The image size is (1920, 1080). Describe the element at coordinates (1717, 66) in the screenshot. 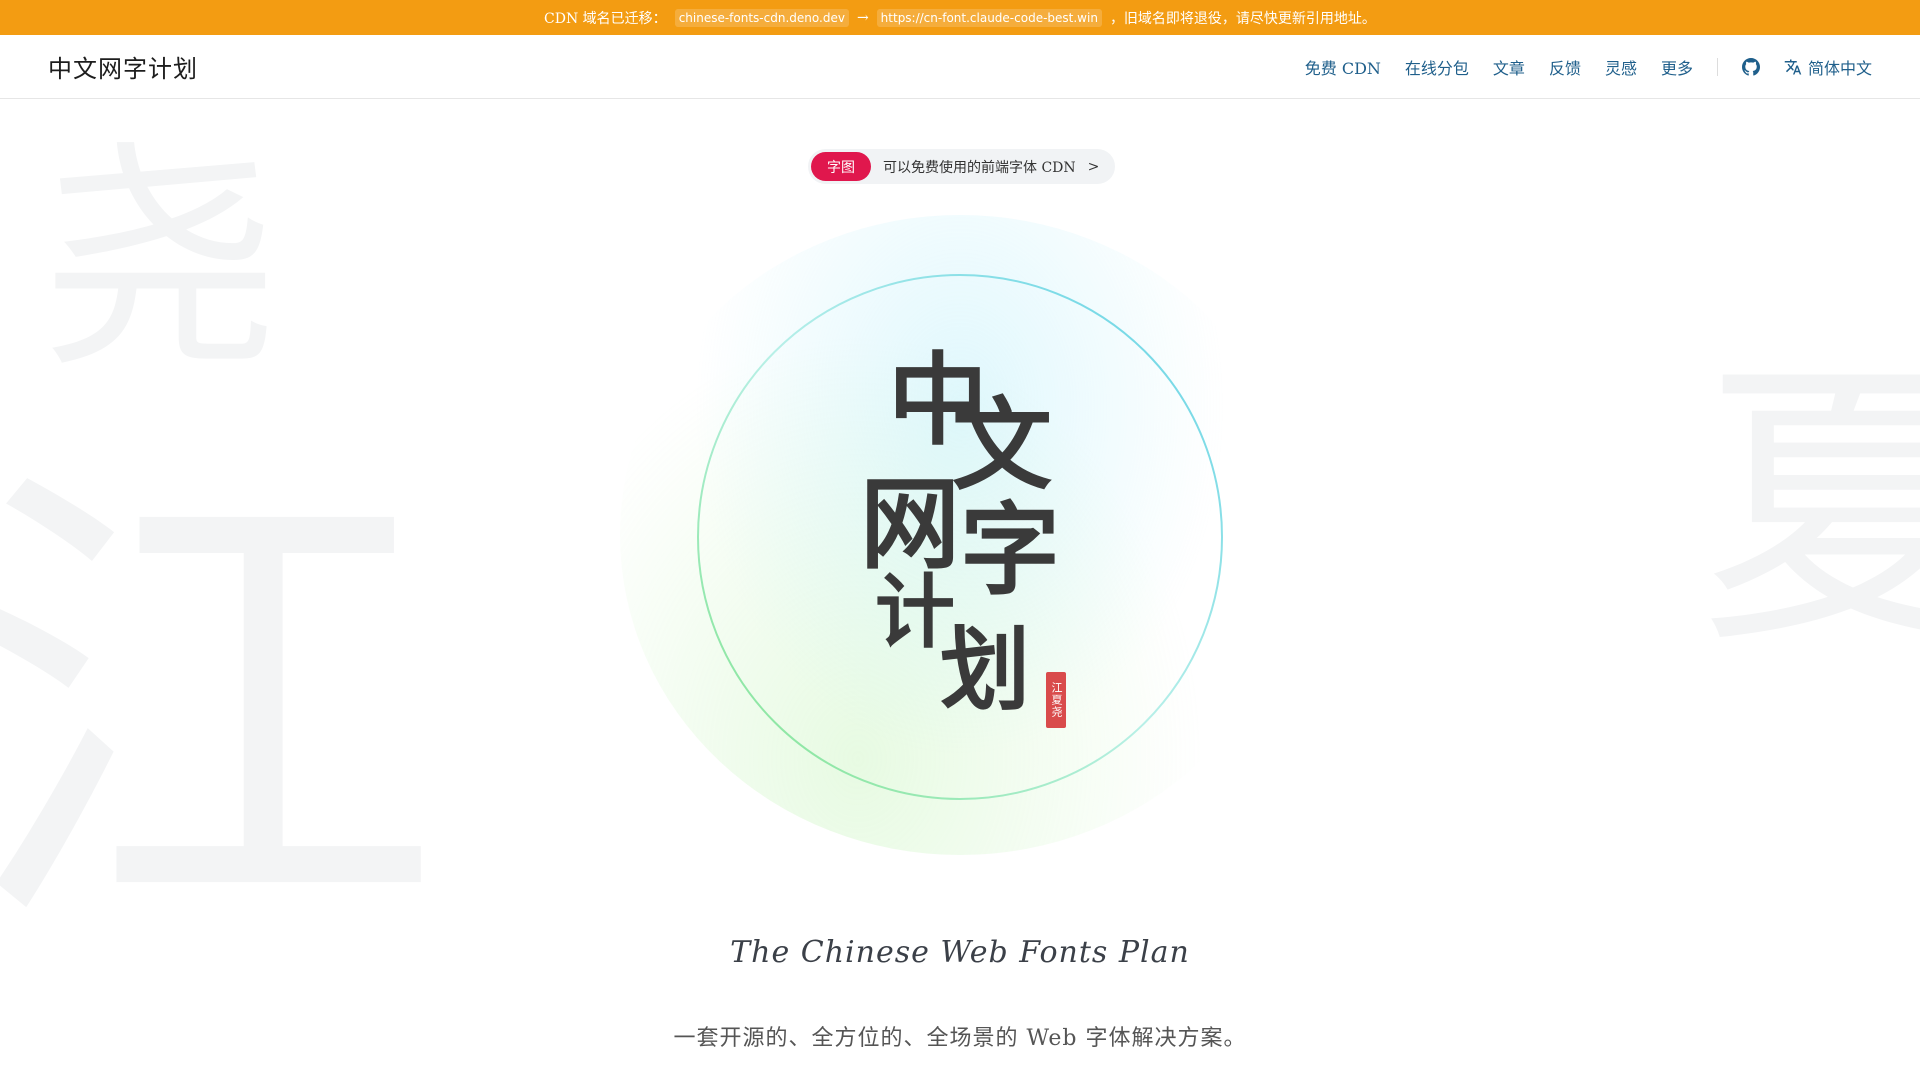

I see `nav-divider` at that location.